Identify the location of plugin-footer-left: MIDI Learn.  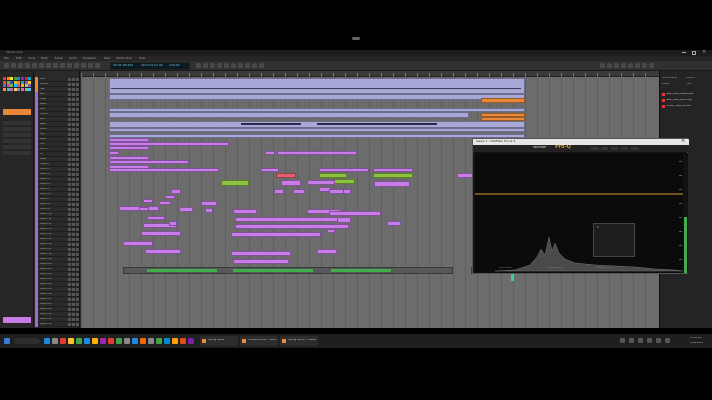
(505, 268).